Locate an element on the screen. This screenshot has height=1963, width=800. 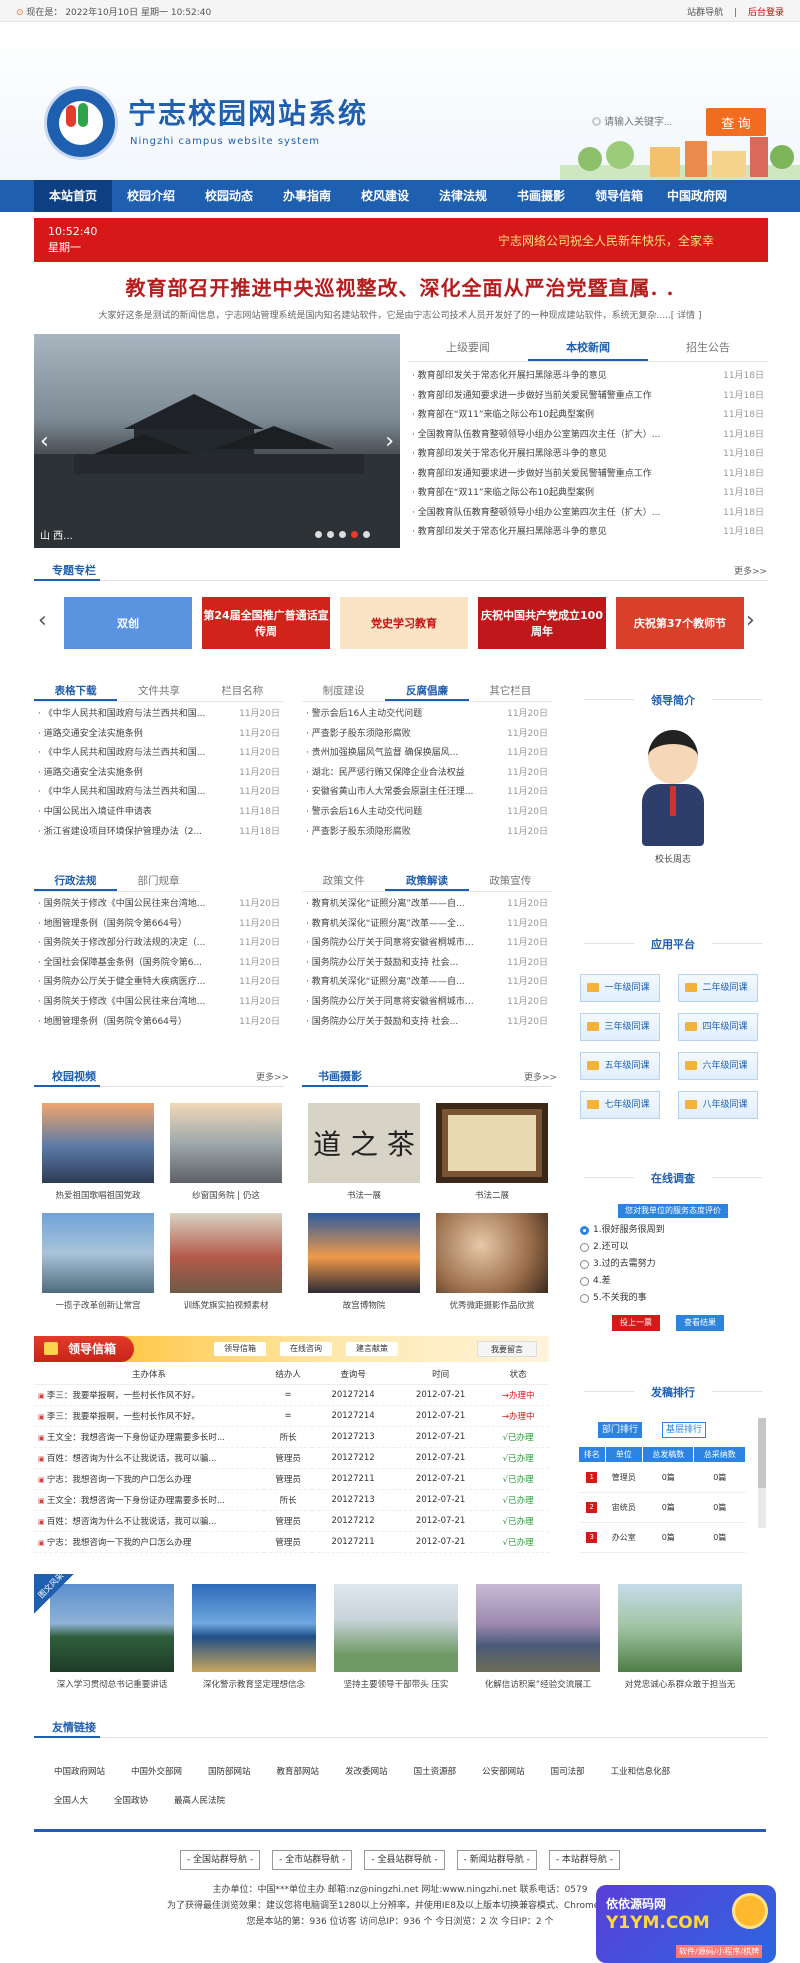
headline-title: 教育部召开推进中央巡视整改、深化全面从严治党暨直属. . is located at coordinates (400, 286).